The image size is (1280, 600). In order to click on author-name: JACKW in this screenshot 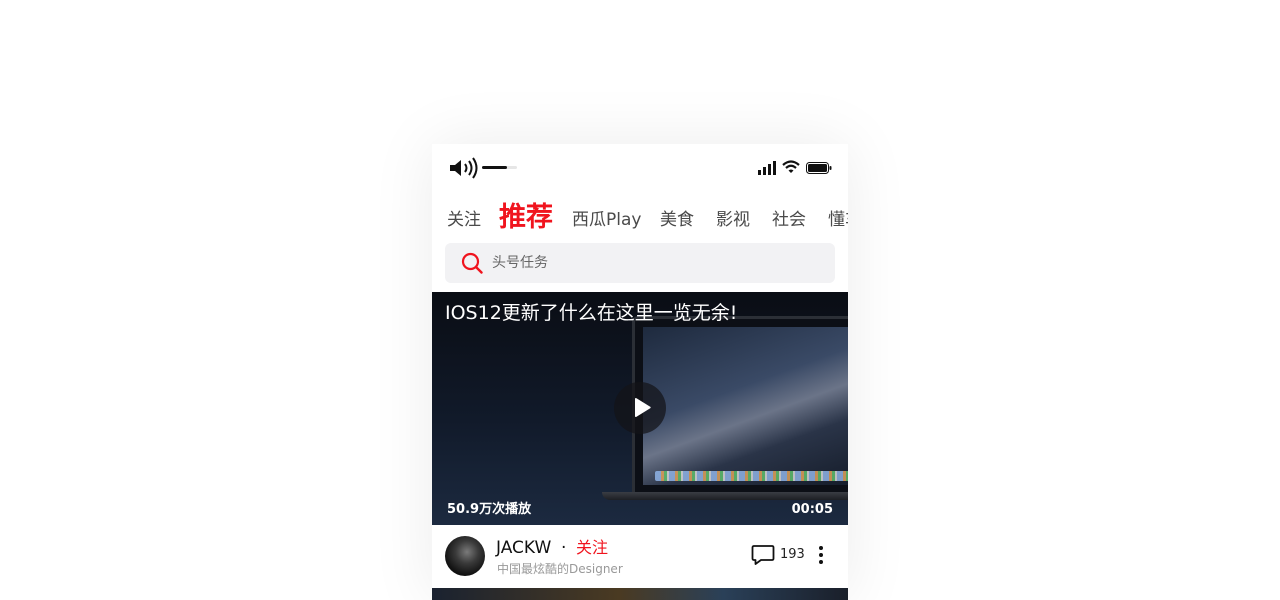, I will do `click(523, 548)`.